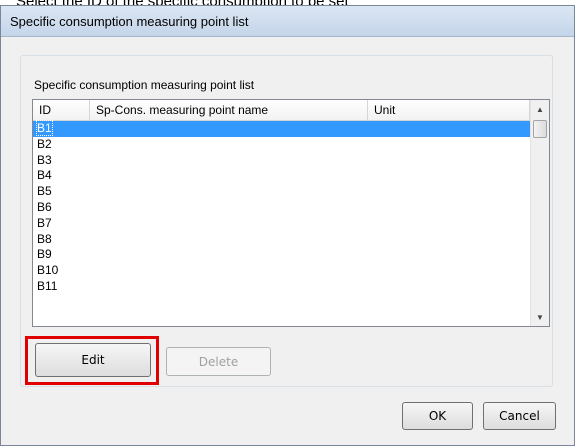 Image resolution: width=577 pixels, height=448 pixels. I want to click on list-row-b4: B4, so click(281, 176).